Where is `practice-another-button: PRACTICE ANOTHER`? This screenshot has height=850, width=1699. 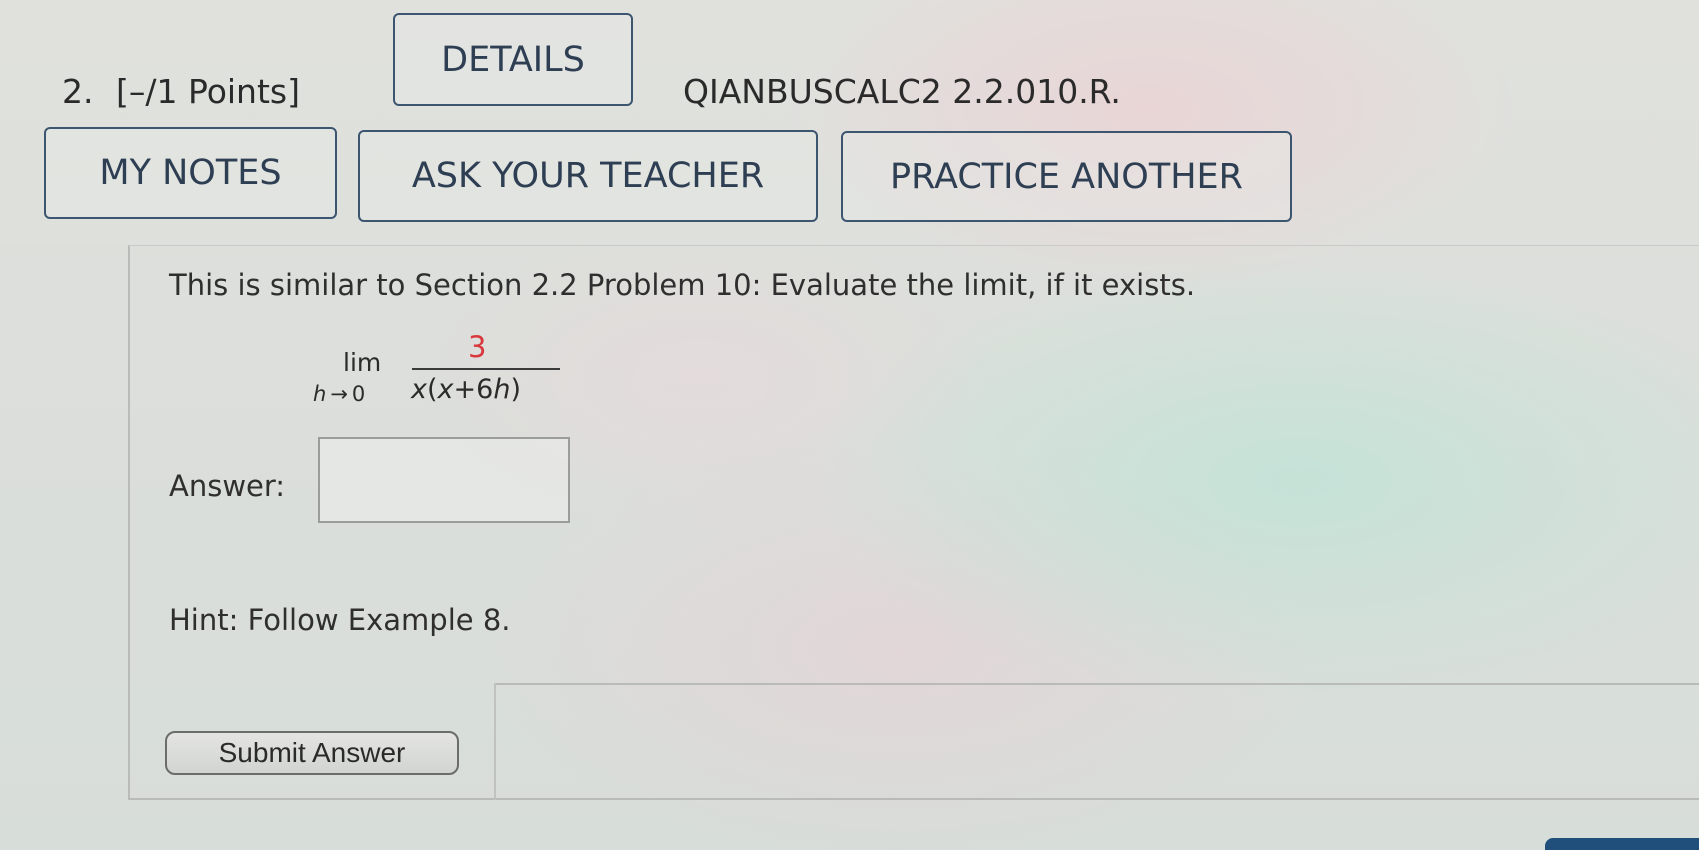 practice-another-button: PRACTICE ANOTHER is located at coordinates (1066, 176).